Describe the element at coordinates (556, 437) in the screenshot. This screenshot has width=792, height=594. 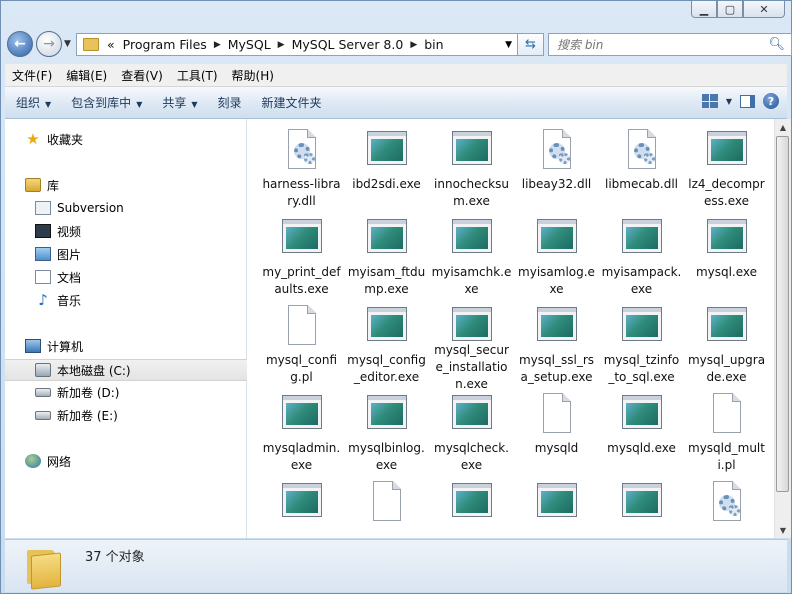
I see `file-item: mysqld` at that location.